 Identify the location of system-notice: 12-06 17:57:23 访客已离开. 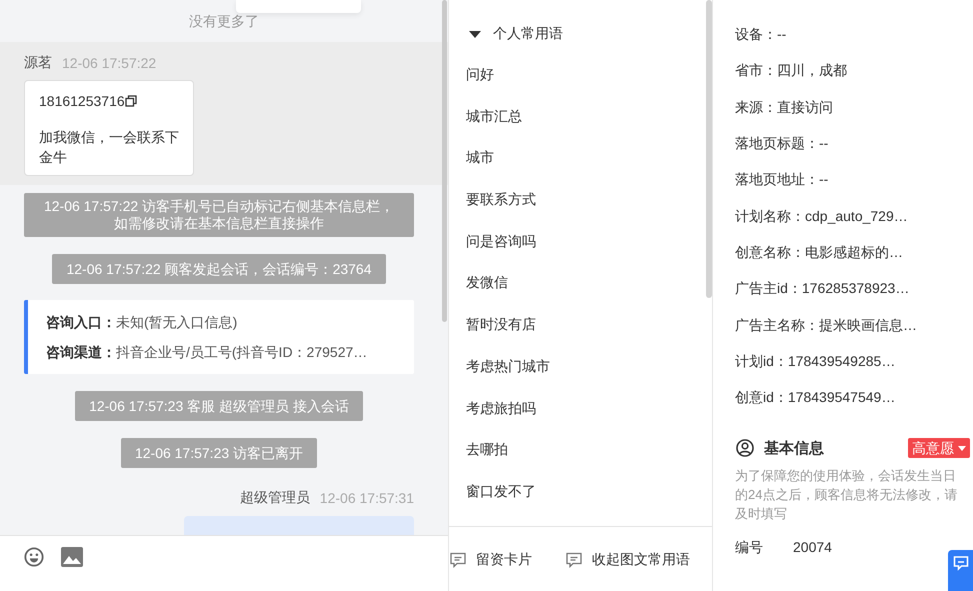
(219, 453).